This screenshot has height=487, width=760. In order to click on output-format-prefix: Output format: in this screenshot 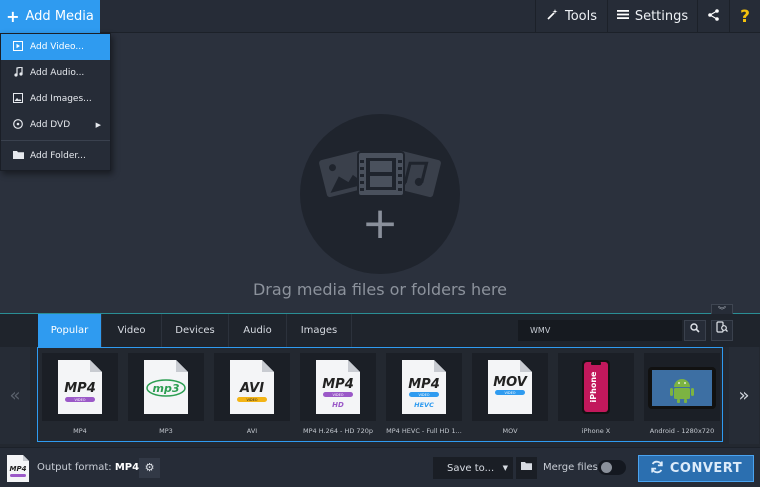, I will do `click(74, 467)`.